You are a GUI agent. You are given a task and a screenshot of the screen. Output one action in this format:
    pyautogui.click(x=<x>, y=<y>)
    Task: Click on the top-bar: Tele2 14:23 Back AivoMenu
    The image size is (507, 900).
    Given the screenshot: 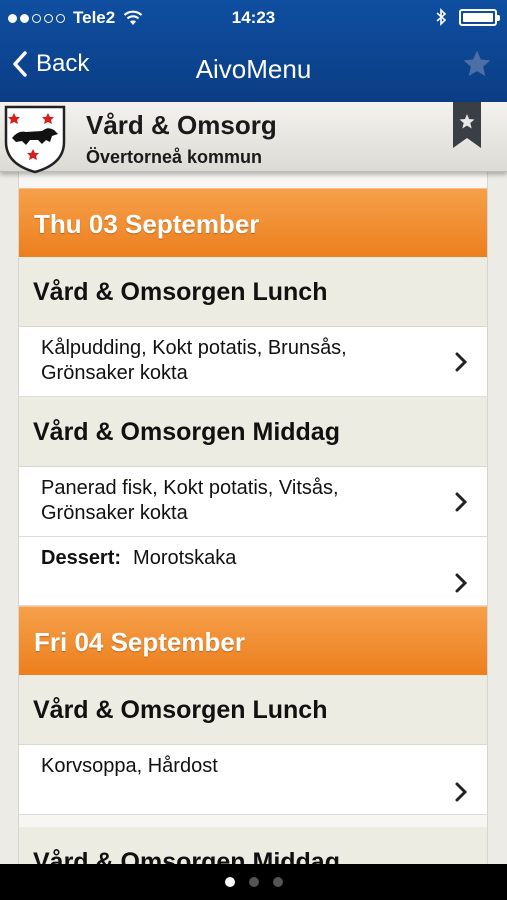 What is the action you would take?
    pyautogui.click(x=253, y=51)
    